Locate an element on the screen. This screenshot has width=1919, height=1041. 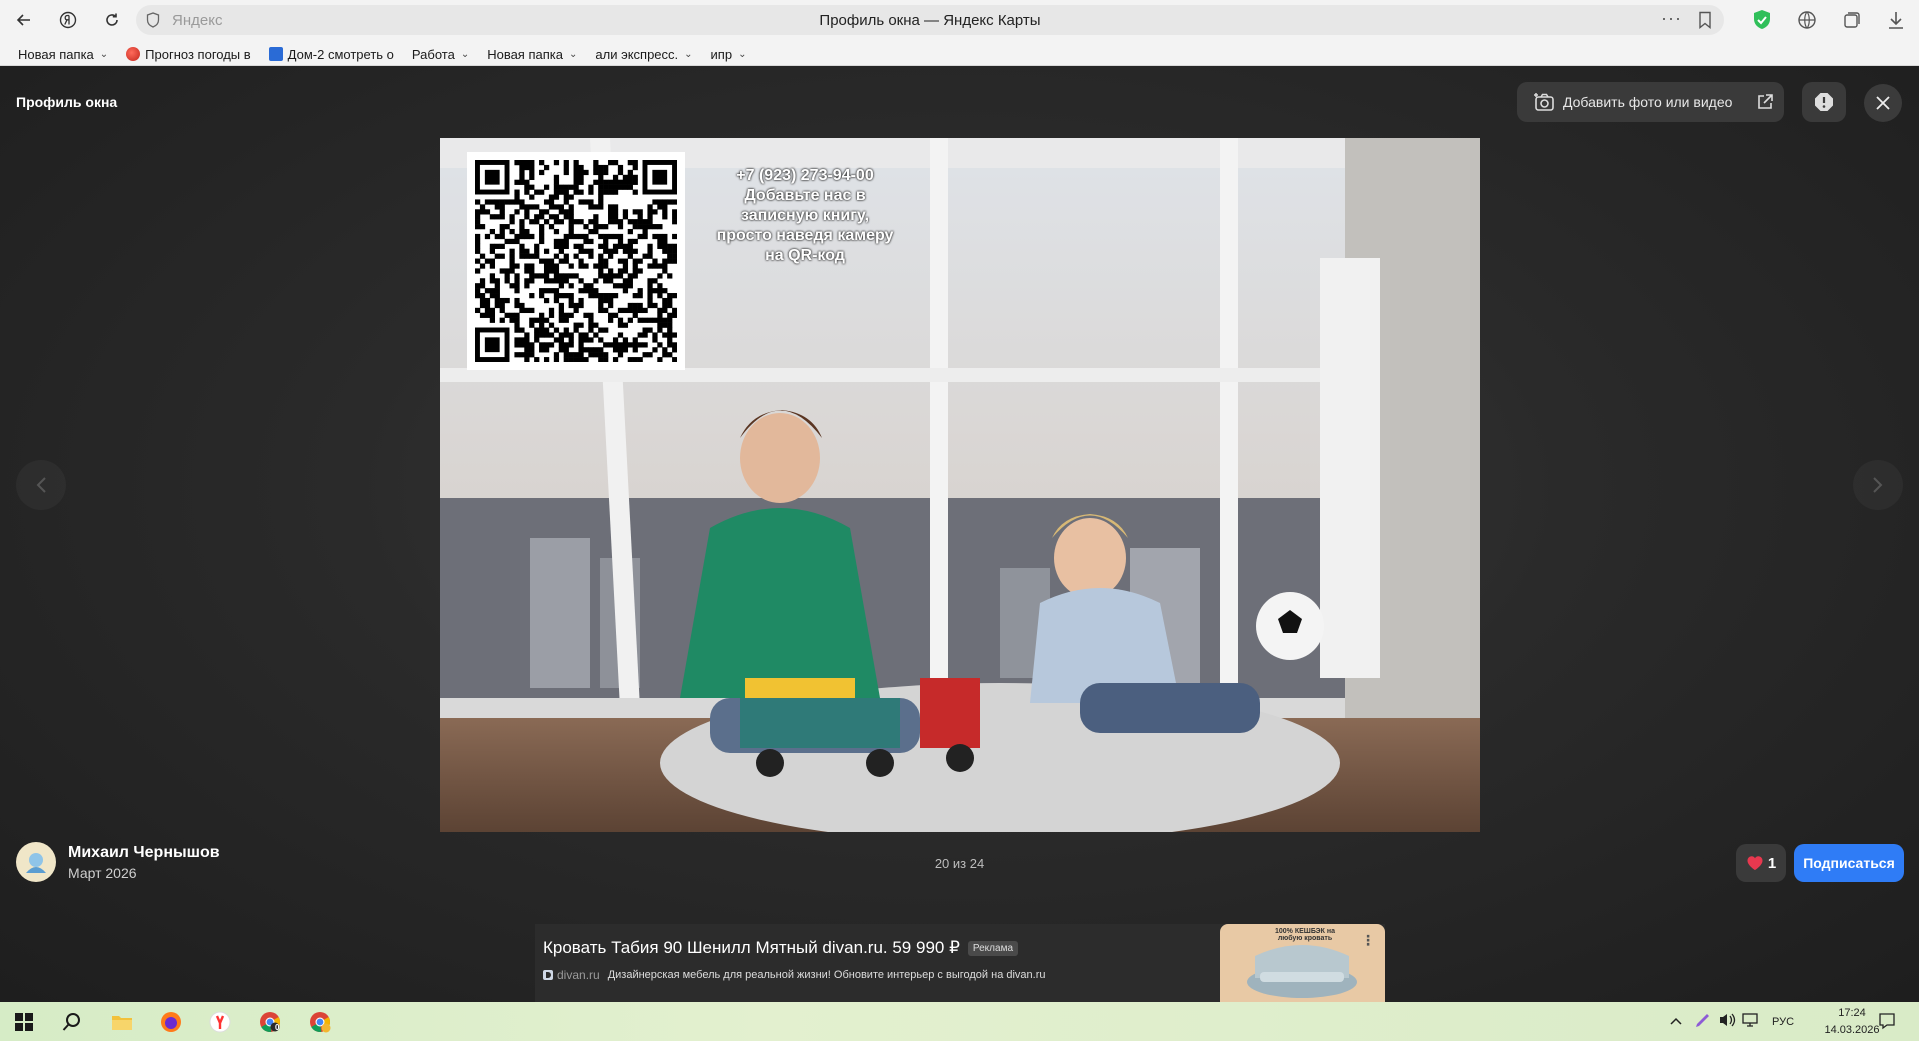
share-icon is located at coordinates (1765, 101).